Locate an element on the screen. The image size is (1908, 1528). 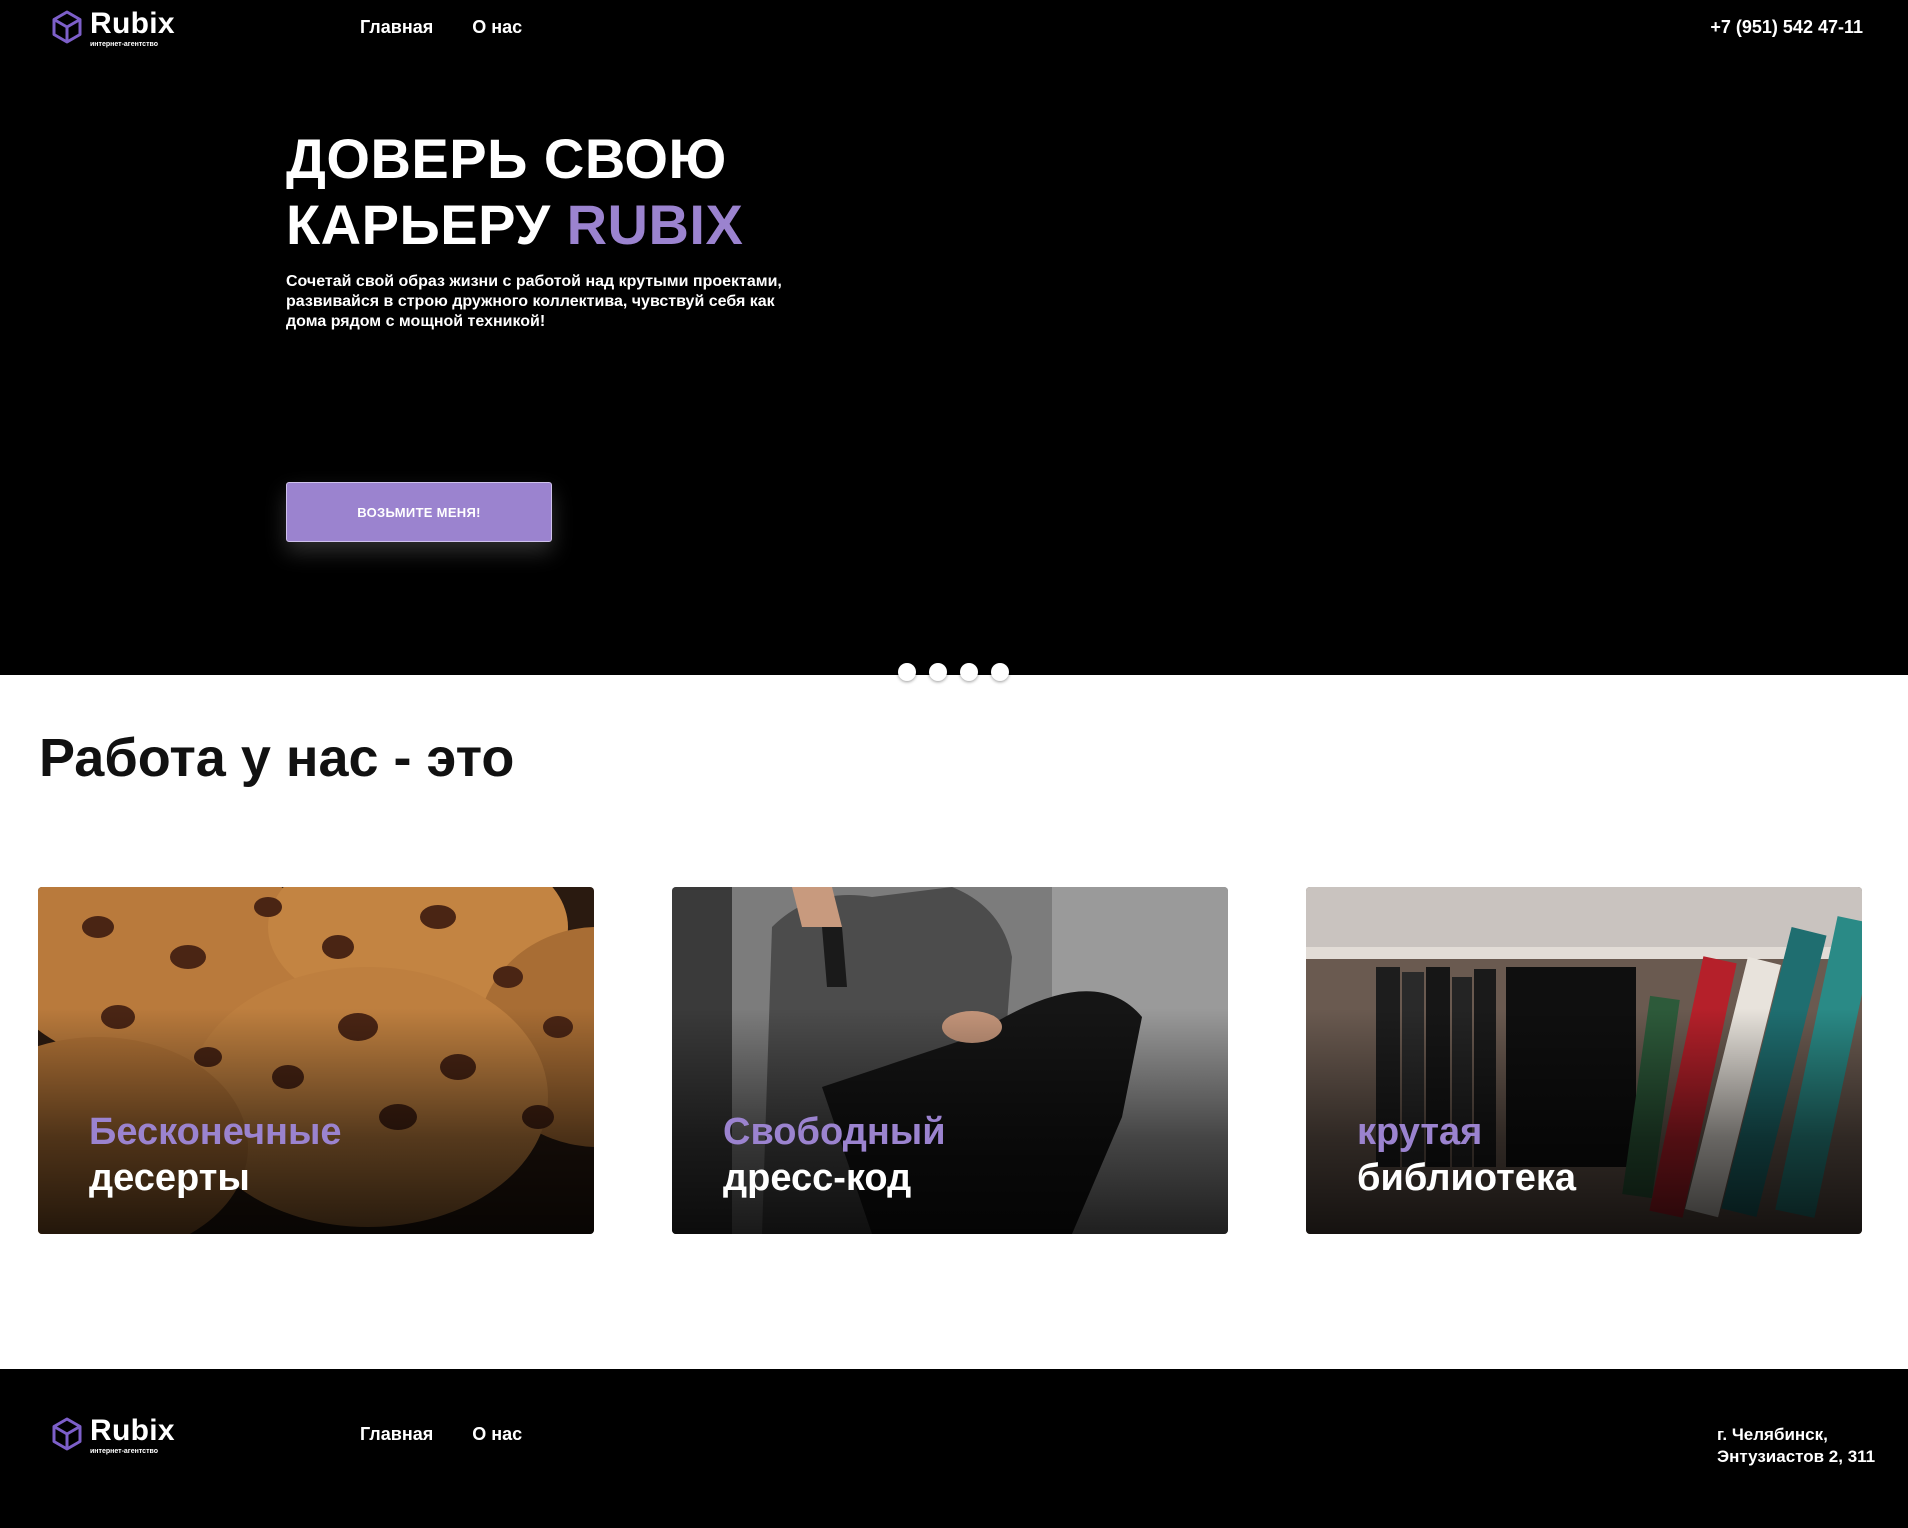
hero-title: ДОВЕРЬ СВОЮ КАРЬЕРУ RUBIX is located at coordinates (514, 192).